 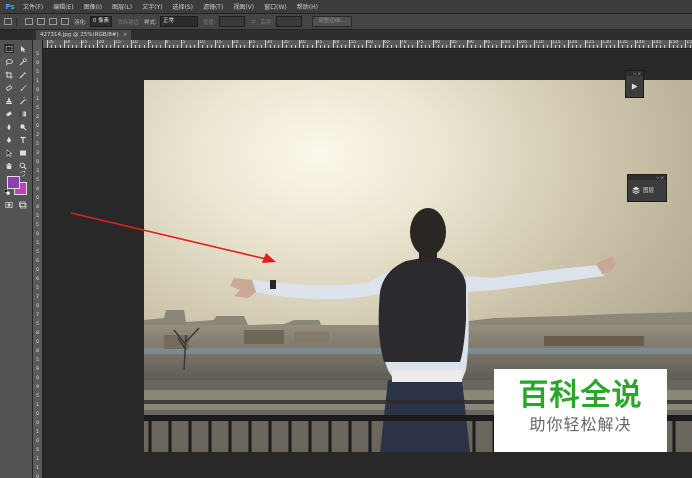 What do you see at coordinates (636, 190) in the screenshot?
I see `layers-icon` at bounding box center [636, 190].